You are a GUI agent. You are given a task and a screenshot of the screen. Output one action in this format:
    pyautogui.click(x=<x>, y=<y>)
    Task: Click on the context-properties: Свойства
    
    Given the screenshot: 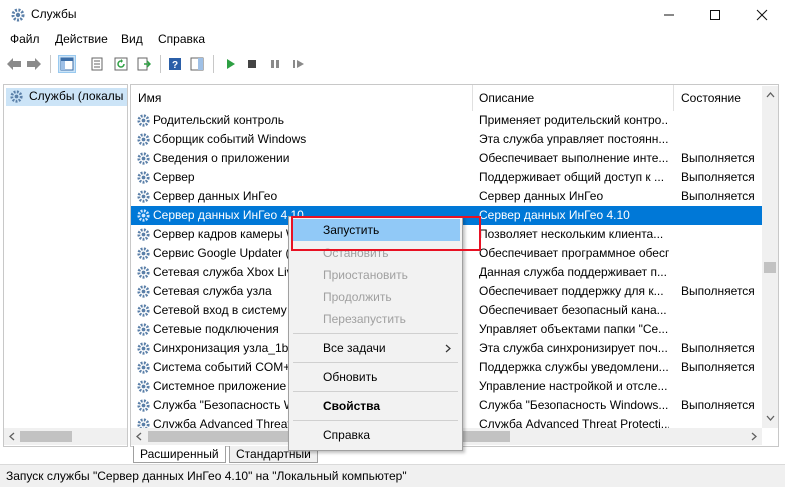 What is the action you would take?
    pyautogui.click(x=351, y=406)
    